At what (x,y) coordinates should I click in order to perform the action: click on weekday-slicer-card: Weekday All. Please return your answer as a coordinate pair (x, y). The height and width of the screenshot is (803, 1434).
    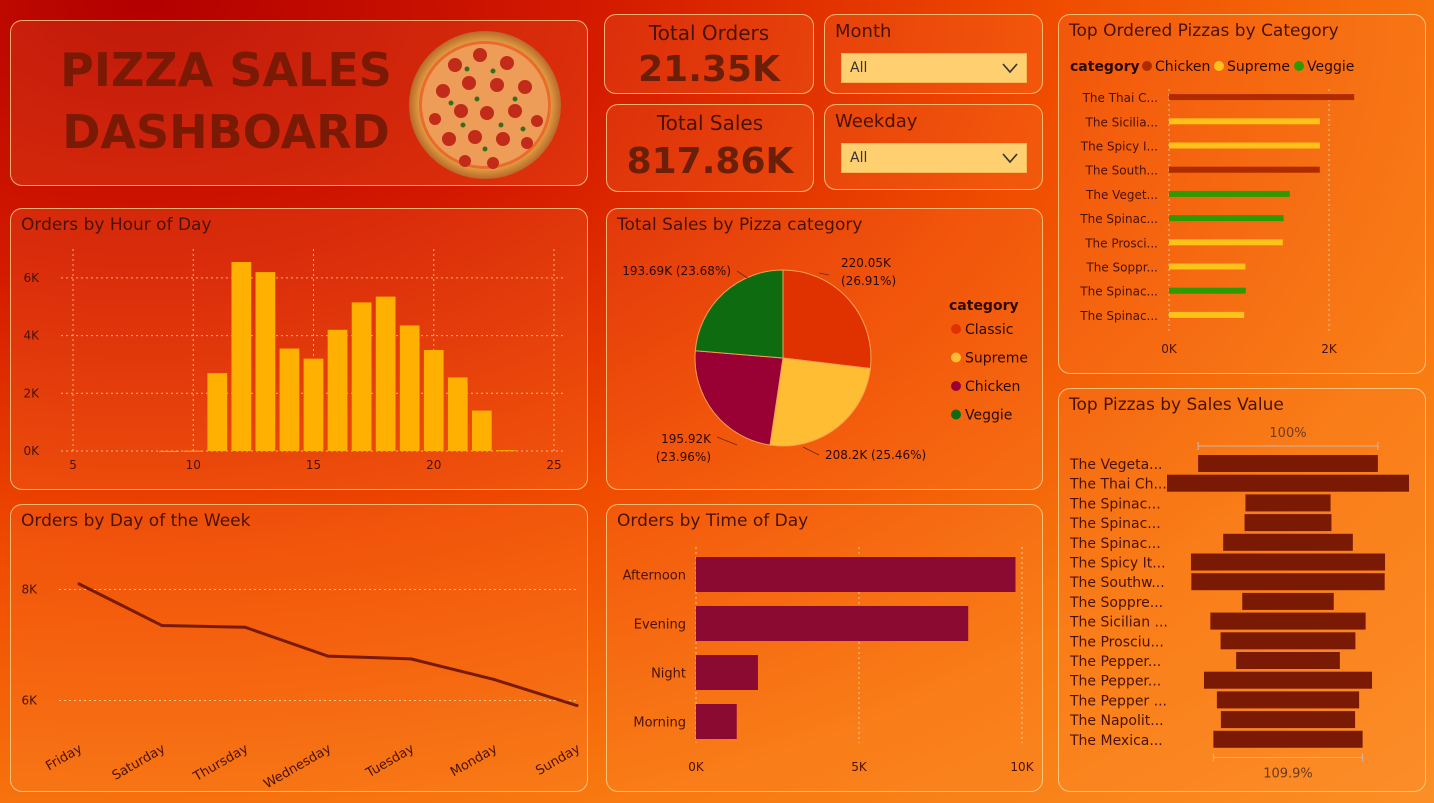
    Looking at the image, I should click on (933, 147).